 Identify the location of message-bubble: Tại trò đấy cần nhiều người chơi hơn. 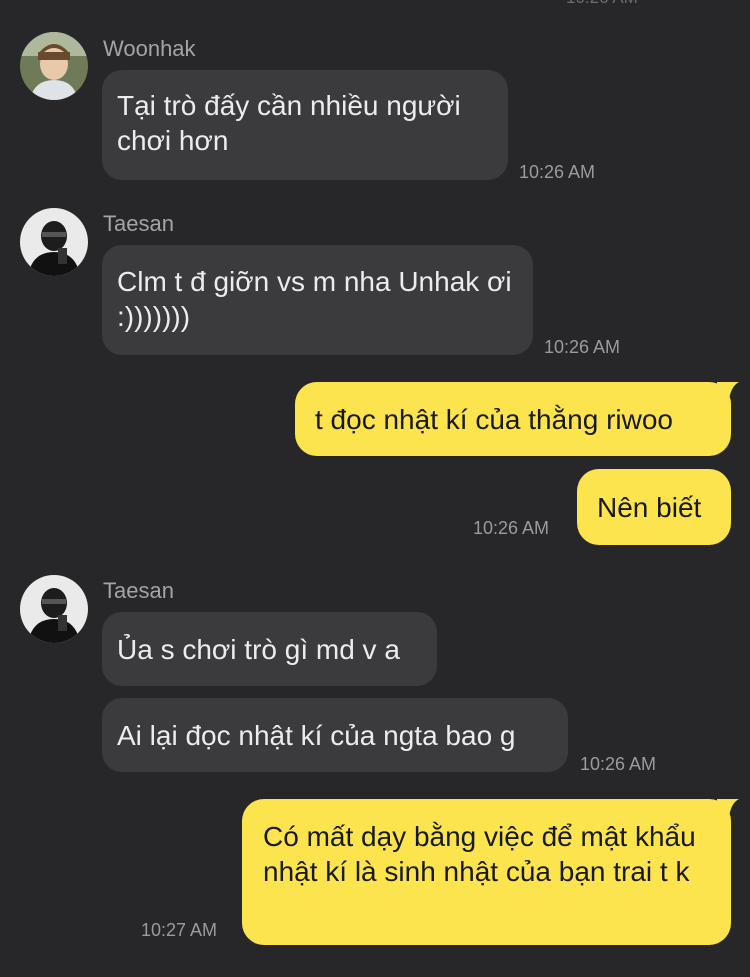
(305, 125).